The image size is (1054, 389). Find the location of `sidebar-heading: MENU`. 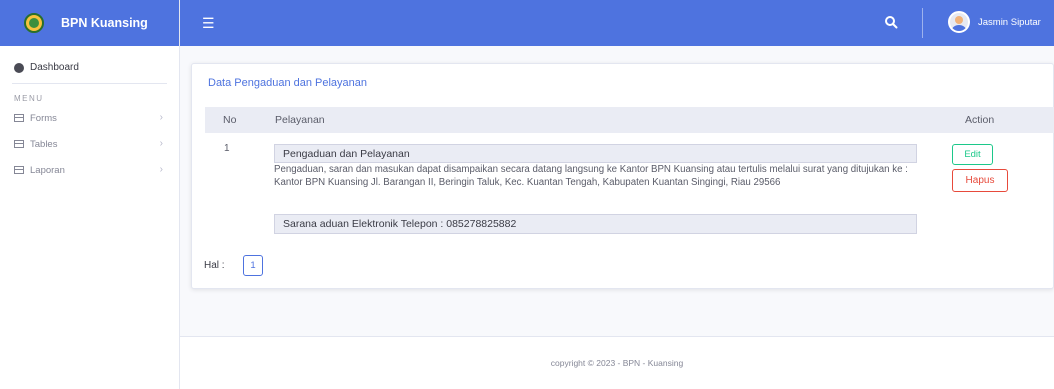

sidebar-heading: MENU is located at coordinates (29, 98).